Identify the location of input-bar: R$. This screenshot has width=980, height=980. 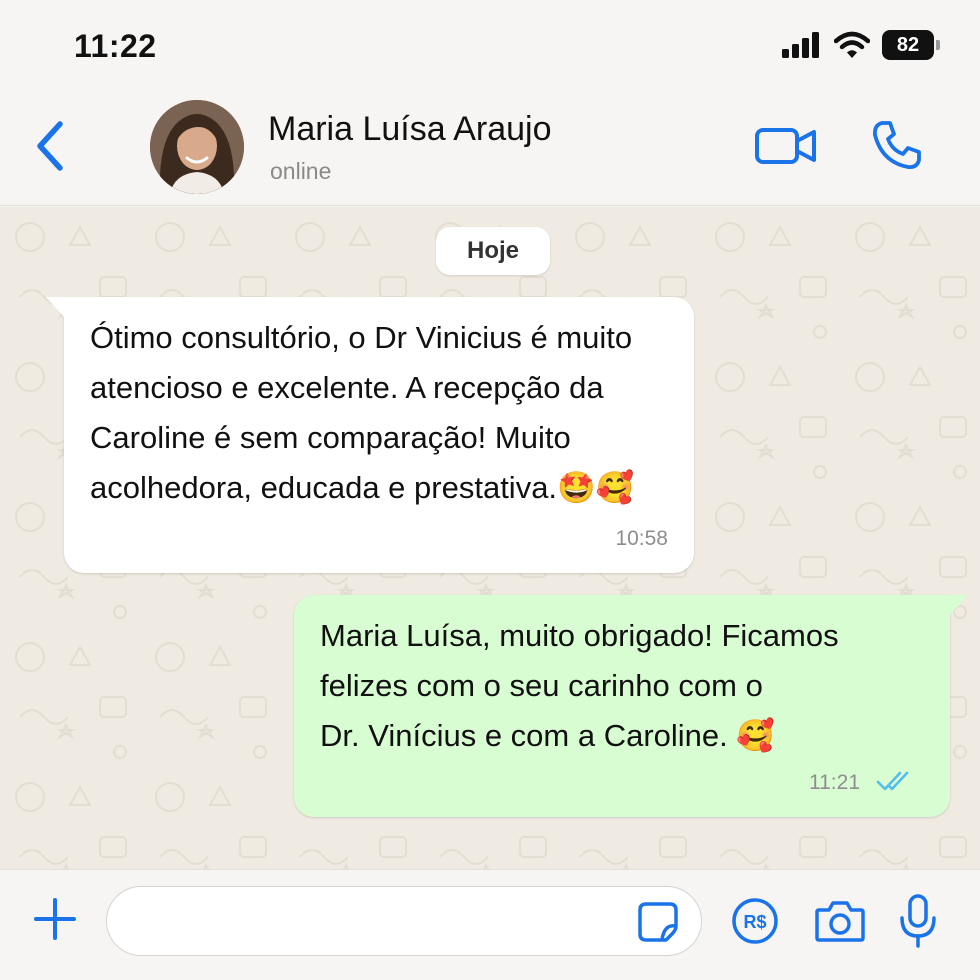
(490, 924).